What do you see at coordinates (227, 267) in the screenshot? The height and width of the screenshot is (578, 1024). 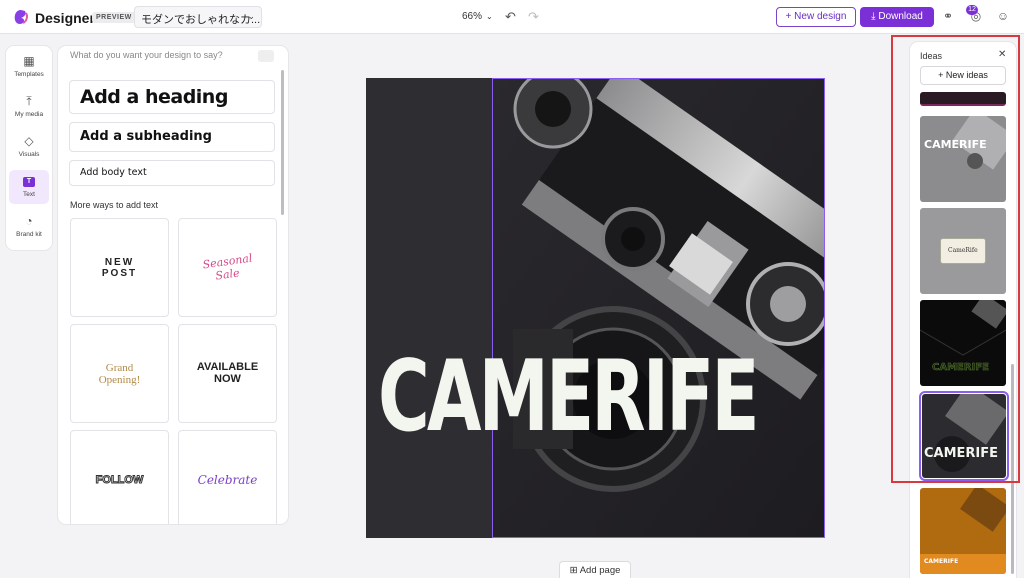 I see `text-style-card-seasonal-sale: Seasonal Sale` at bounding box center [227, 267].